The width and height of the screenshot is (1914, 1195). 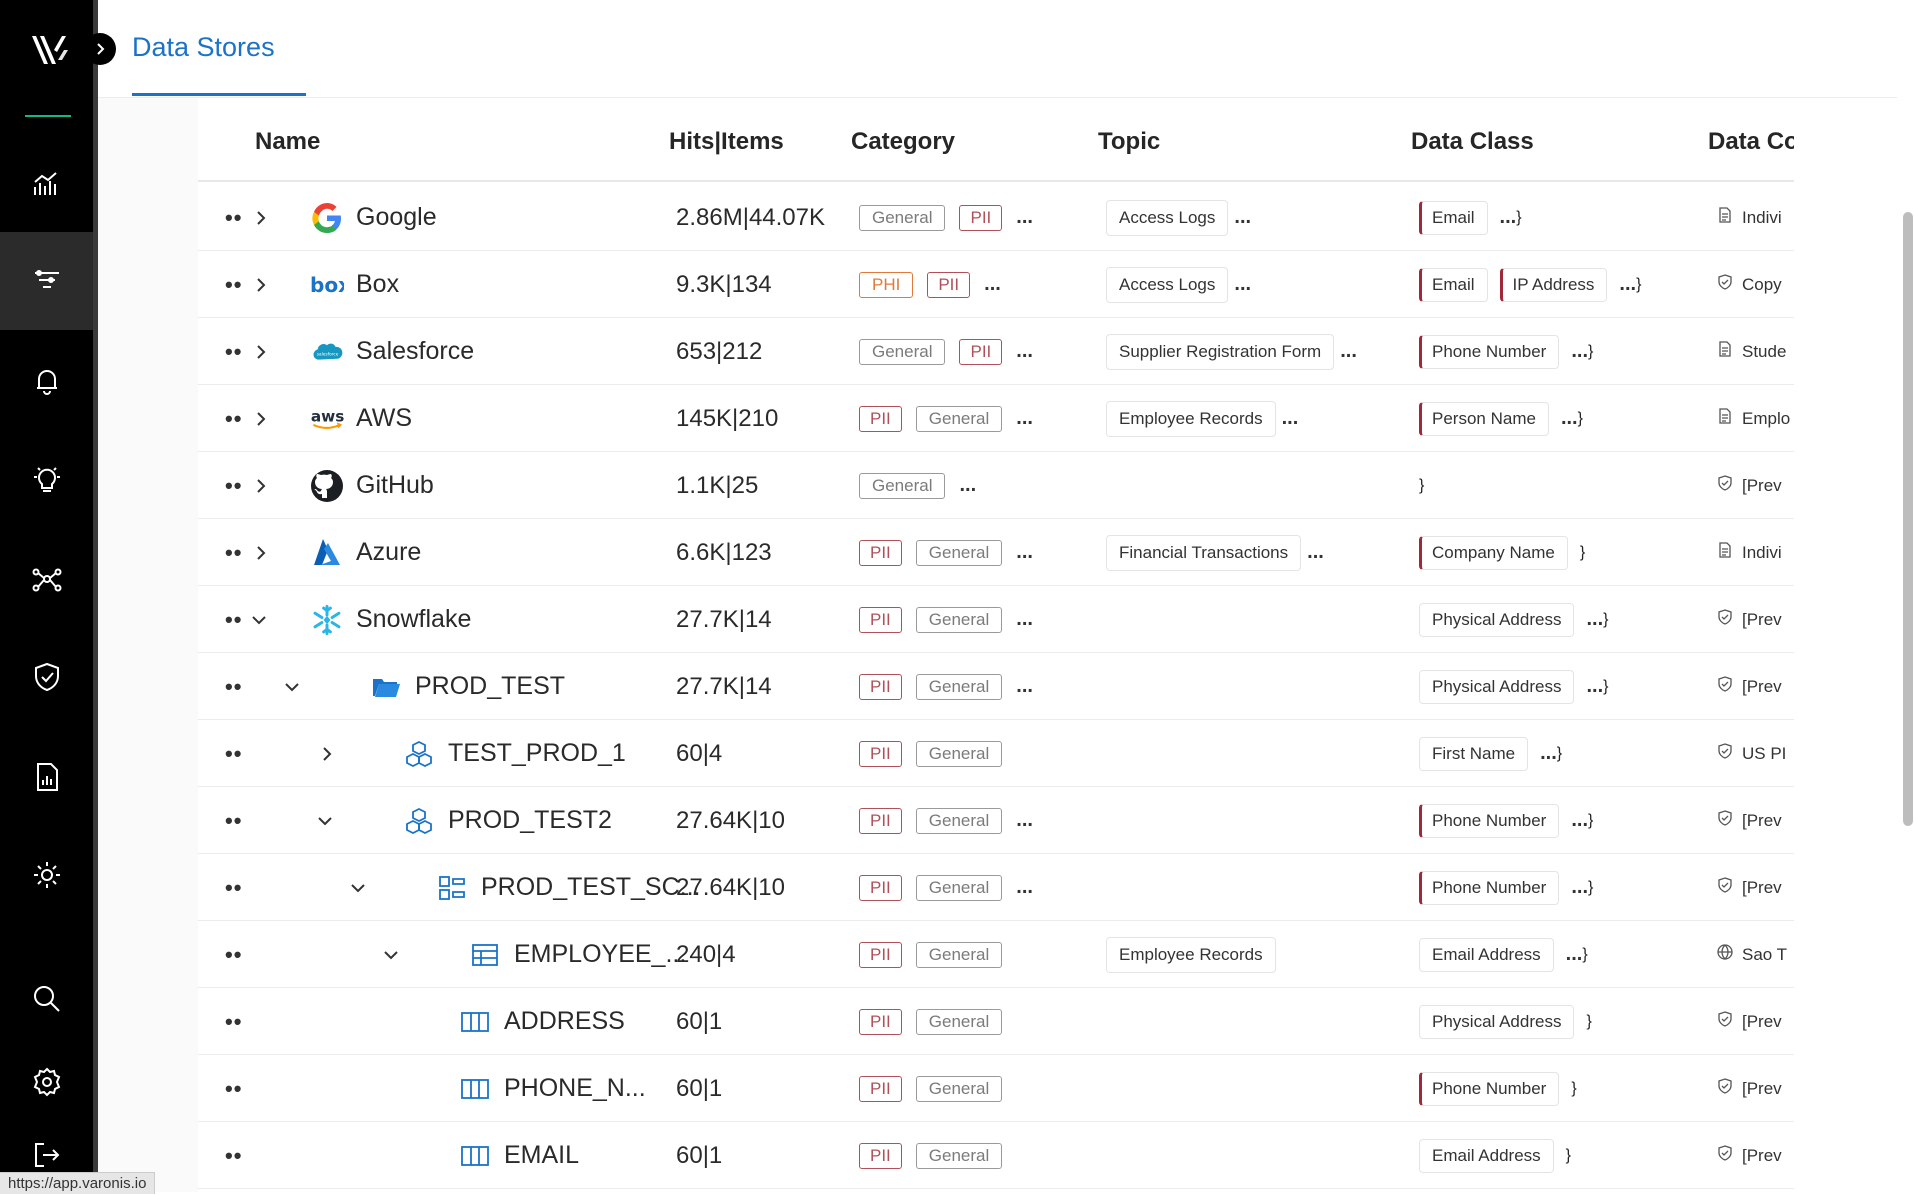 What do you see at coordinates (287, 142) in the screenshot?
I see `column-header-name: Name` at bounding box center [287, 142].